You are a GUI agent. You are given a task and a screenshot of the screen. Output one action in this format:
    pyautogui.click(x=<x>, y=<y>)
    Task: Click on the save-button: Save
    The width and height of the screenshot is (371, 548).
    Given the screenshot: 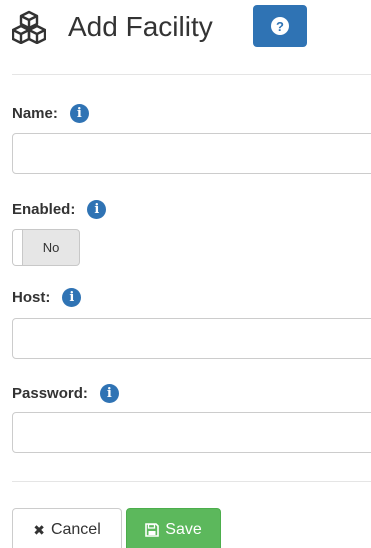 What is the action you would take?
    pyautogui.click(x=173, y=528)
    